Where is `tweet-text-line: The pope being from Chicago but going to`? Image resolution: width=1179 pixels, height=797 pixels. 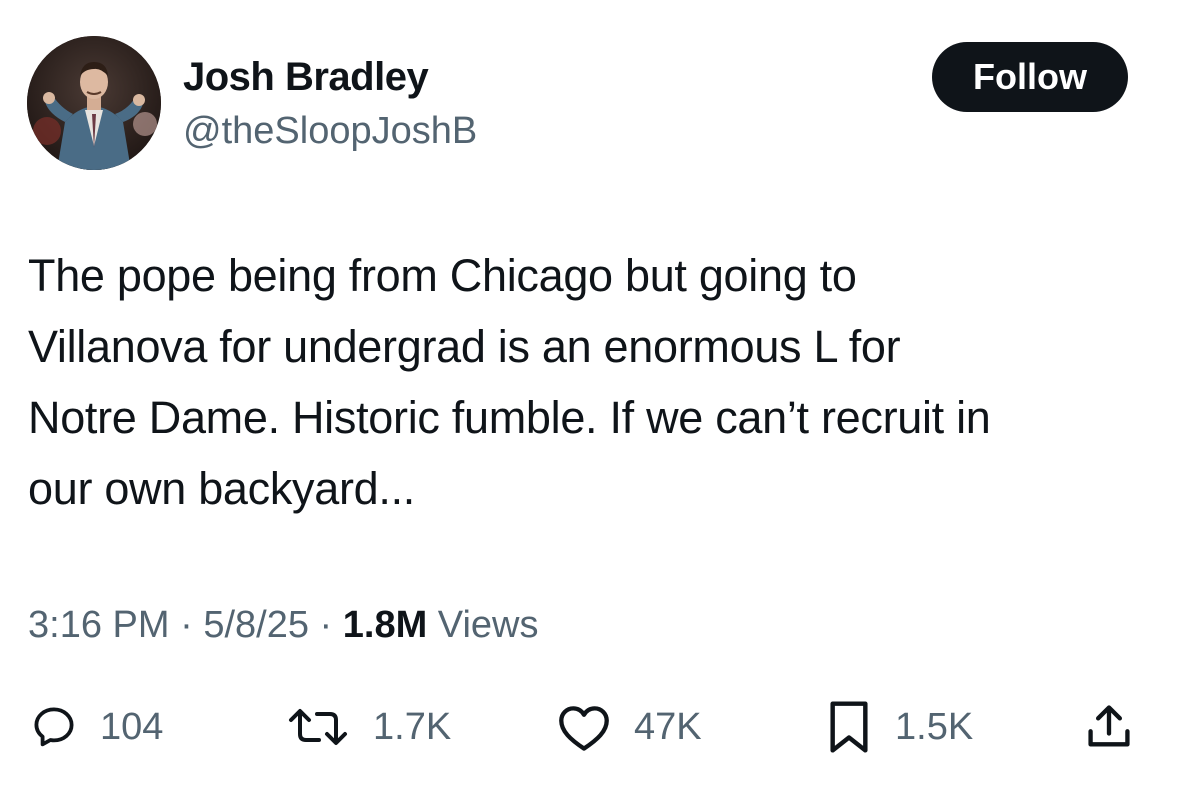
tweet-text-line: The pope being from Chicago but going to is located at coordinates (442, 275).